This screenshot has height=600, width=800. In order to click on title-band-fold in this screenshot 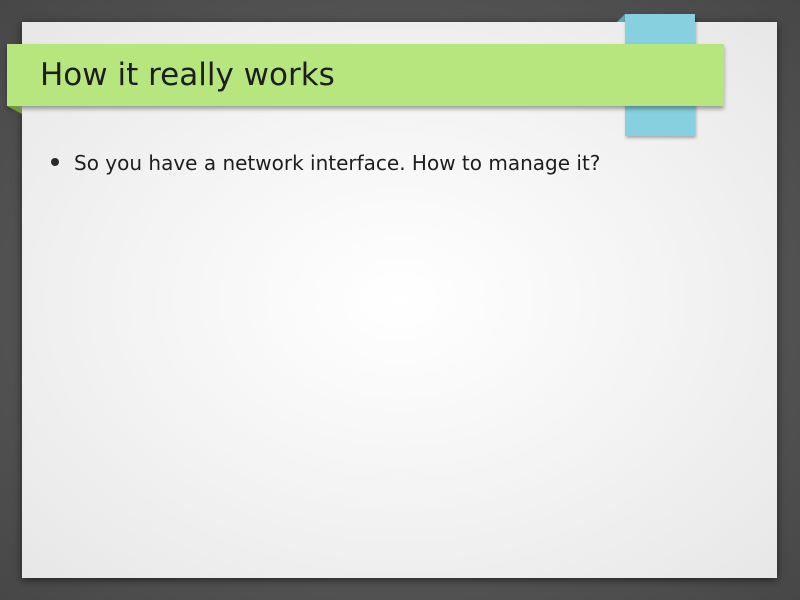, I will do `click(14, 110)`.